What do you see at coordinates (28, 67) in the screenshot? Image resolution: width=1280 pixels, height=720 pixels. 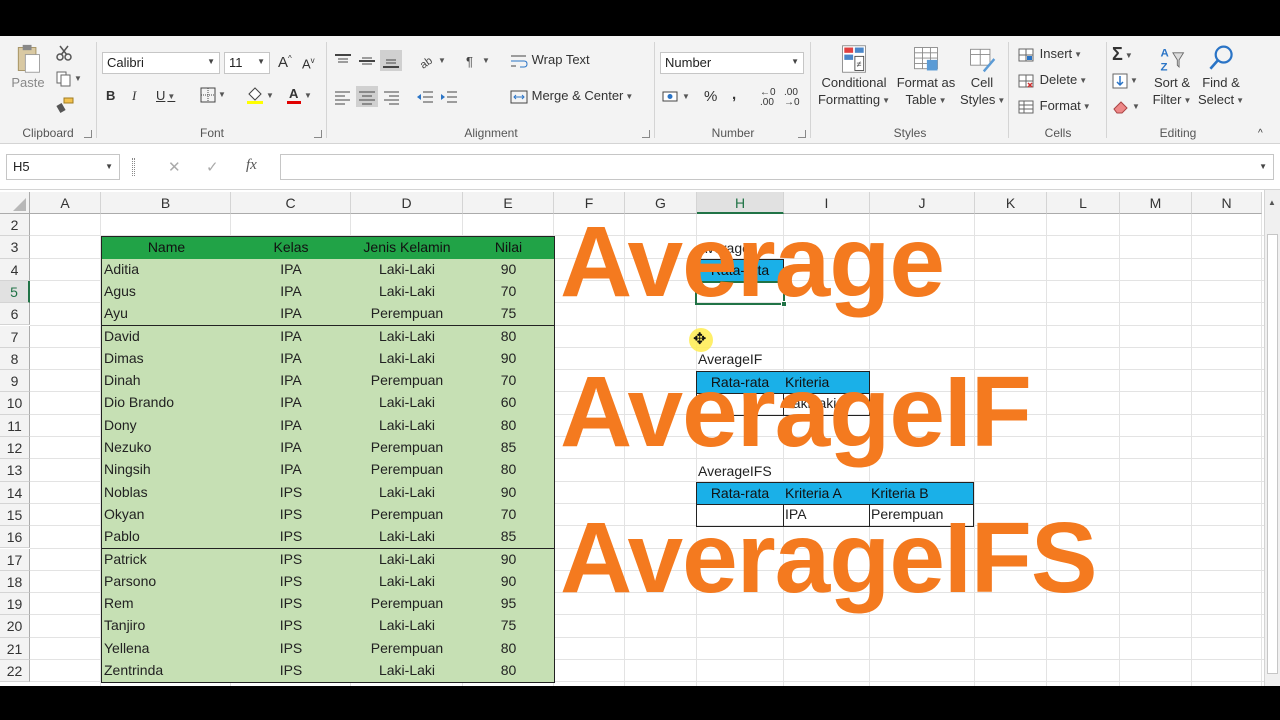 I see `paste-button: Paste` at bounding box center [28, 67].